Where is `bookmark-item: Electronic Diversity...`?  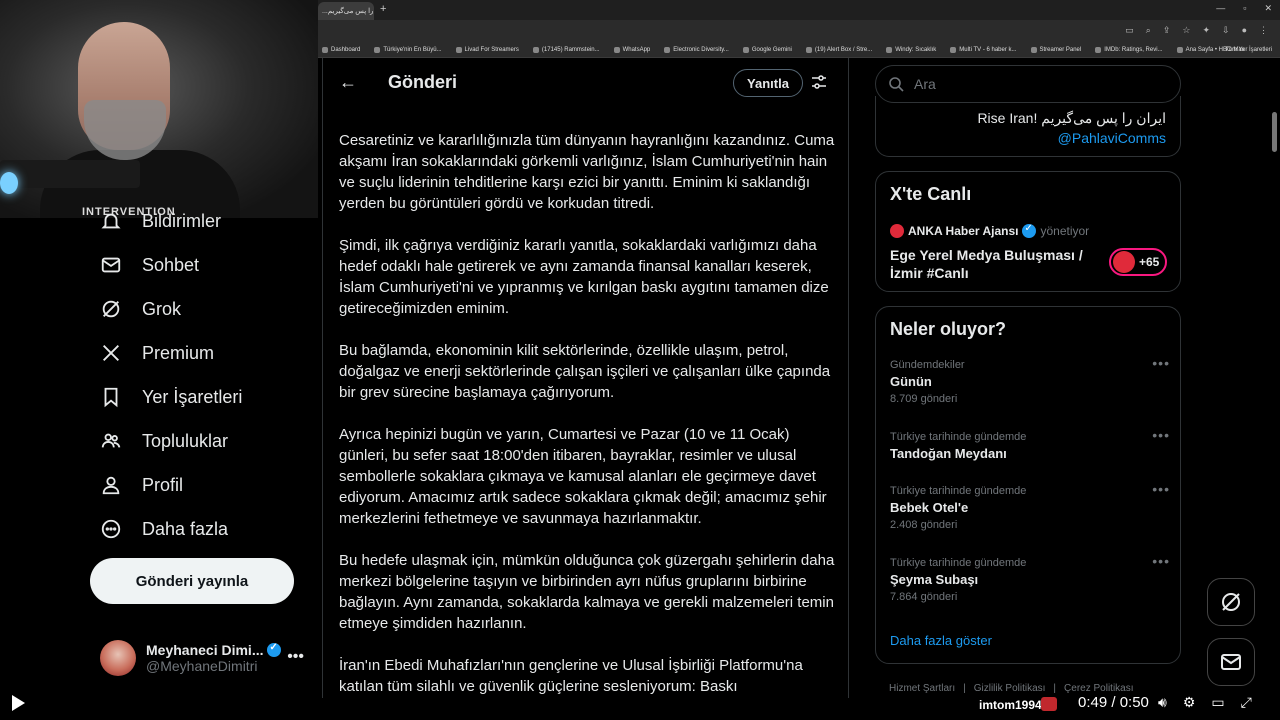
bookmark-item: Electronic Diversity... is located at coordinates (696, 49).